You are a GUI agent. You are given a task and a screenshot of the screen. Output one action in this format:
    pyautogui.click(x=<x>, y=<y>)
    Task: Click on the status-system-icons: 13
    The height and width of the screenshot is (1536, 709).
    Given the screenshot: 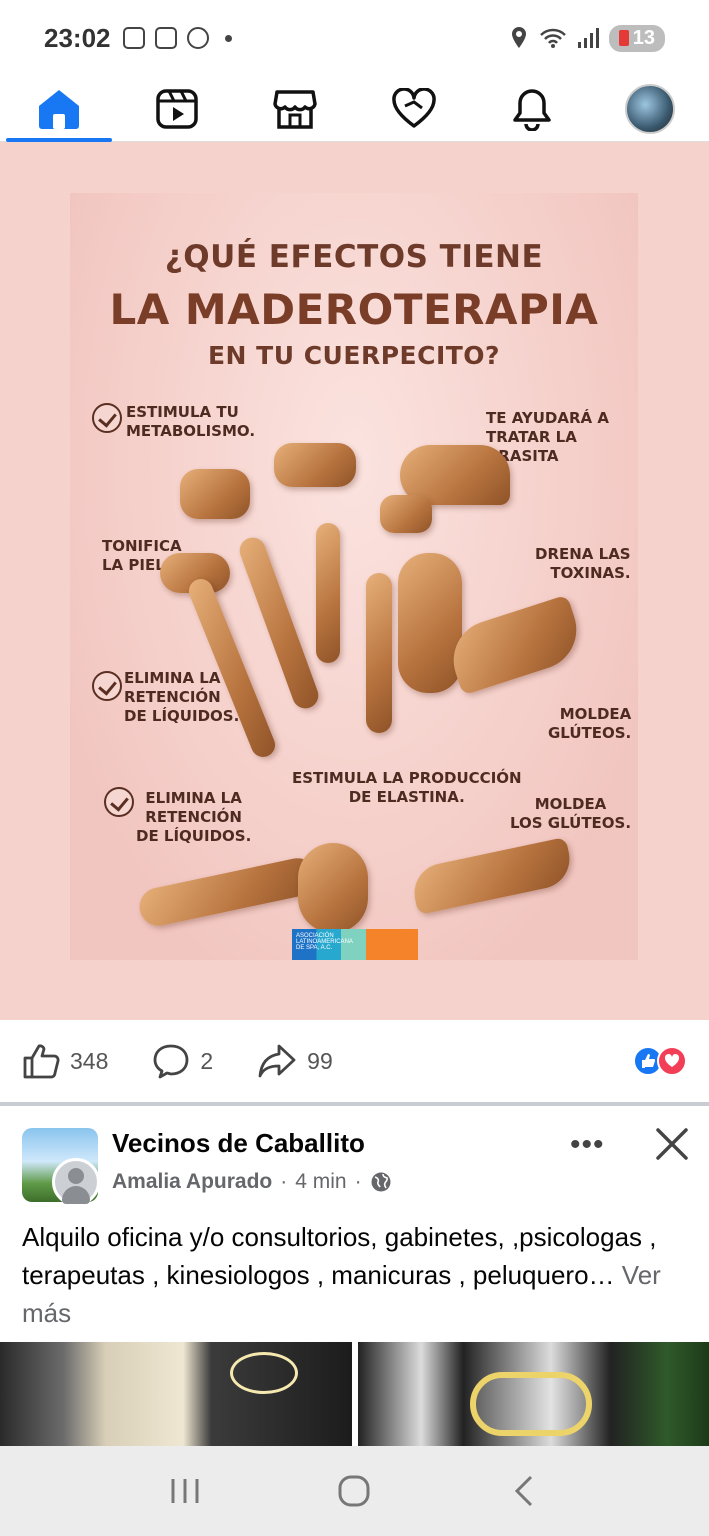 What is the action you would take?
    pyautogui.click(x=587, y=38)
    